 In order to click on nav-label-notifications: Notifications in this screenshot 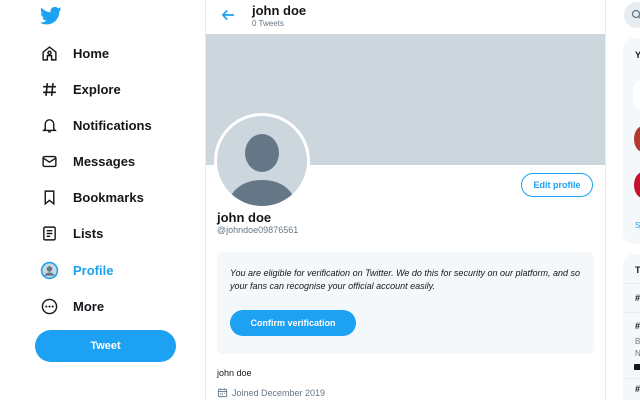, I will do `click(112, 125)`.